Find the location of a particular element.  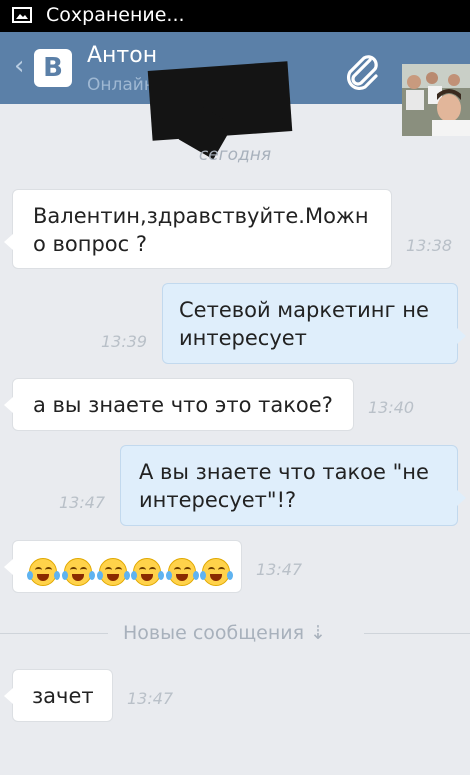

new-messages-divider: Новые сообщения ⇣ is located at coordinates (235, 633).